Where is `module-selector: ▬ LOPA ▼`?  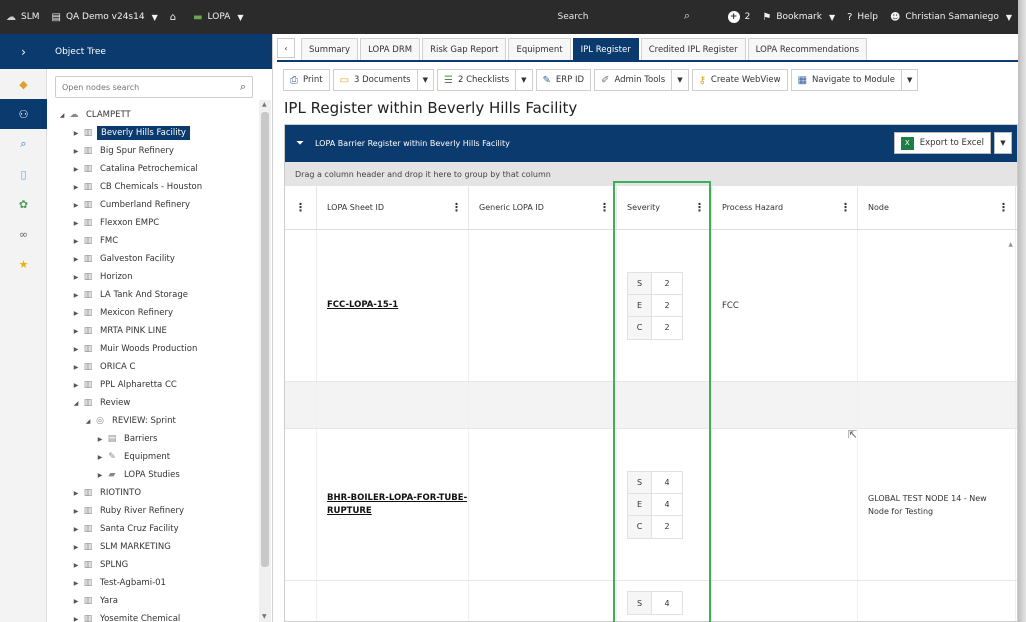
module-selector: ▬ LOPA ▼ is located at coordinates (218, 17).